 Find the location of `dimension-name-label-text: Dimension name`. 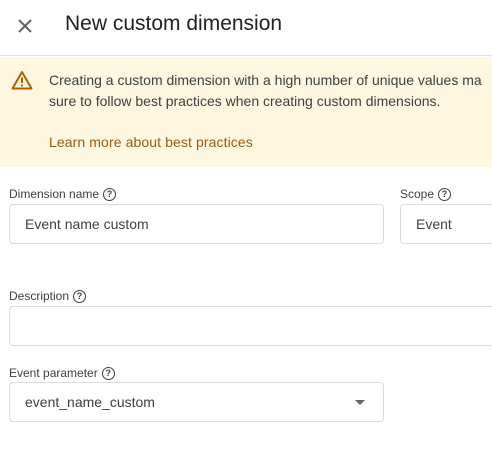

dimension-name-label-text: Dimension name is located at coordinates (54, 194).